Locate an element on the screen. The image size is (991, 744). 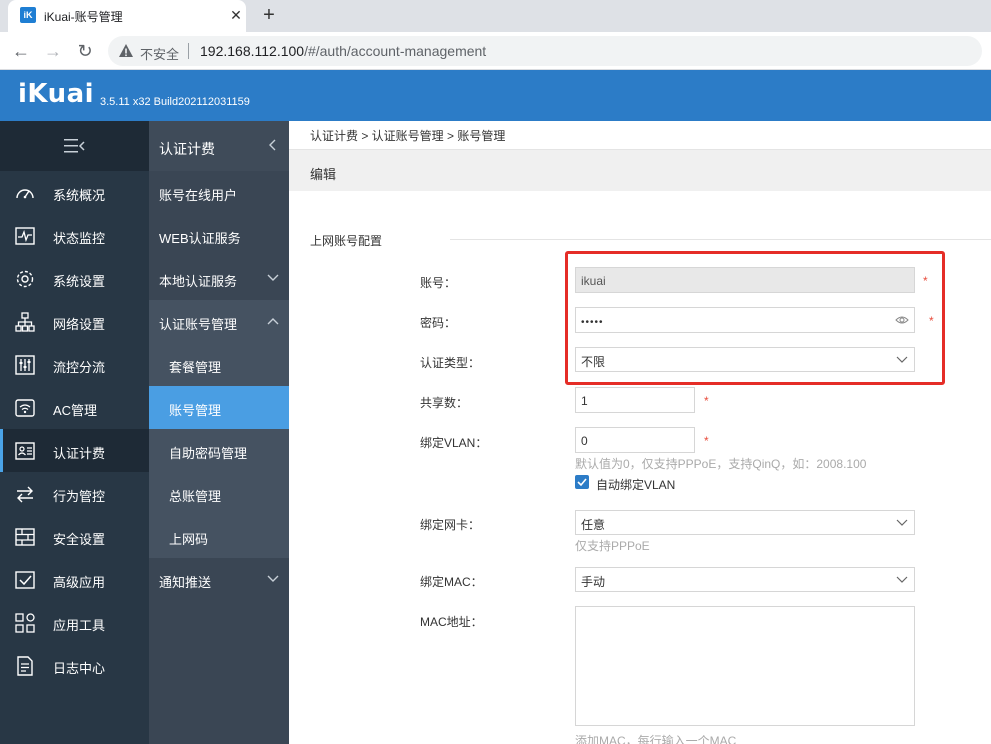
vlan-label: 绑定VLAN： is located at coordinates (454, 443).